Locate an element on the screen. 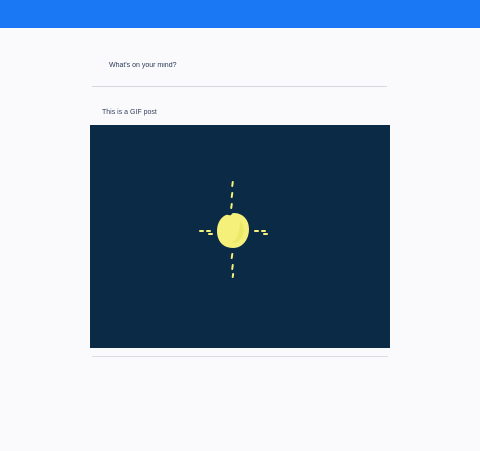 The image size is (480, 451). status-input is located at coordinates (239, 65).